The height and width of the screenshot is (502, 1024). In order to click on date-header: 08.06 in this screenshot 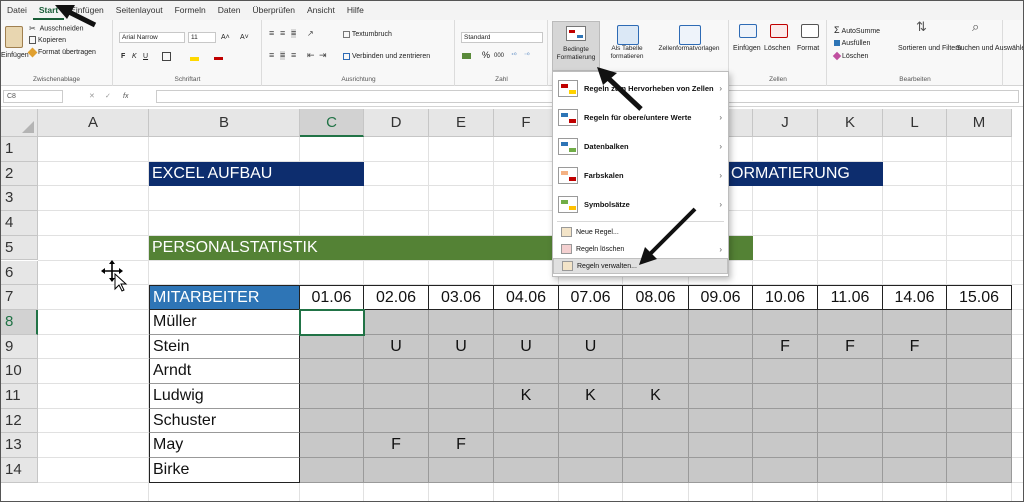, I will do `click(656, 297)`.